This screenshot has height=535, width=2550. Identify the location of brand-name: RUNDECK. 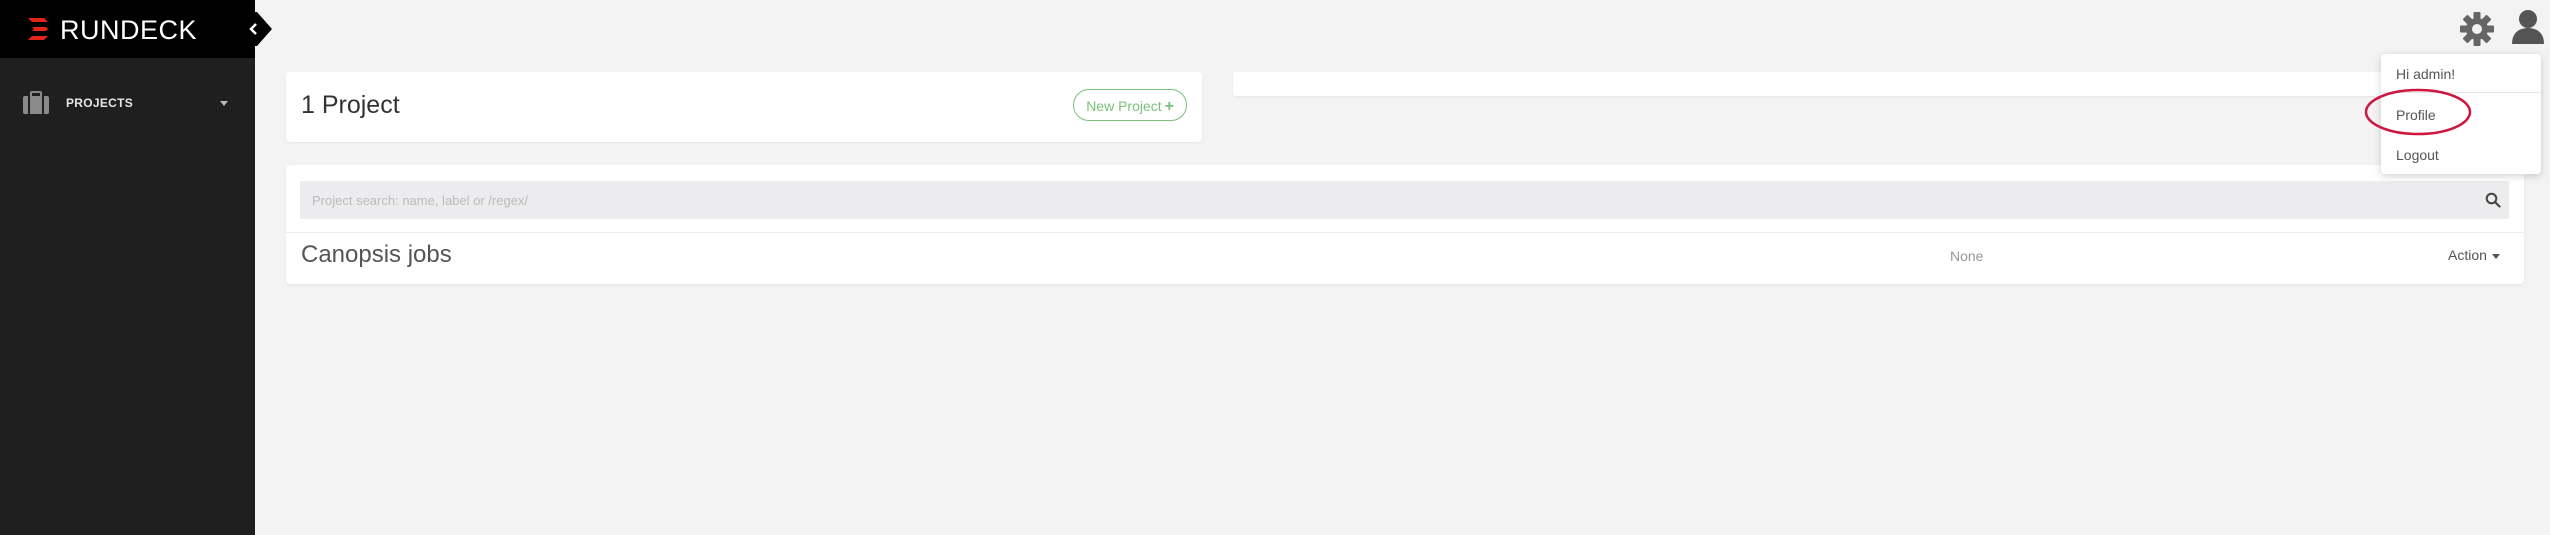
(129, 30).